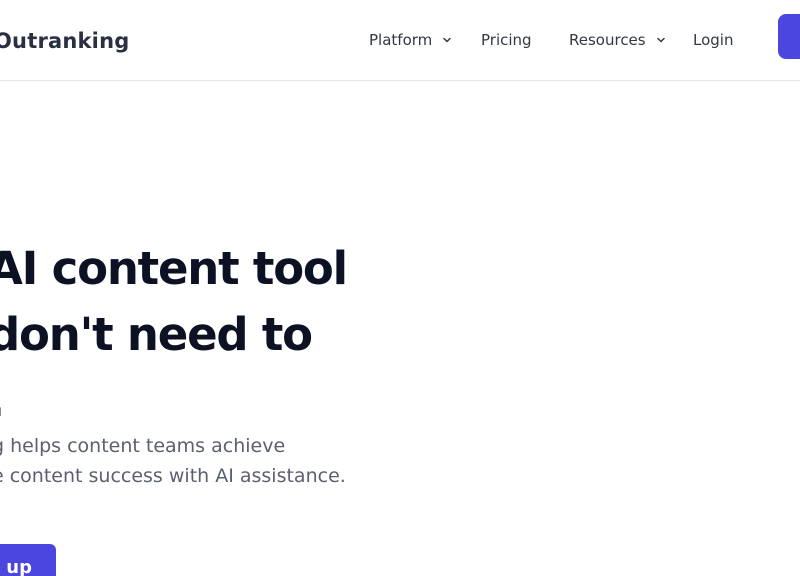  What do you see at coordinates (204, 401) in the screenshot?
I see `hero-title-line: .` at bounding box center [204, 401].